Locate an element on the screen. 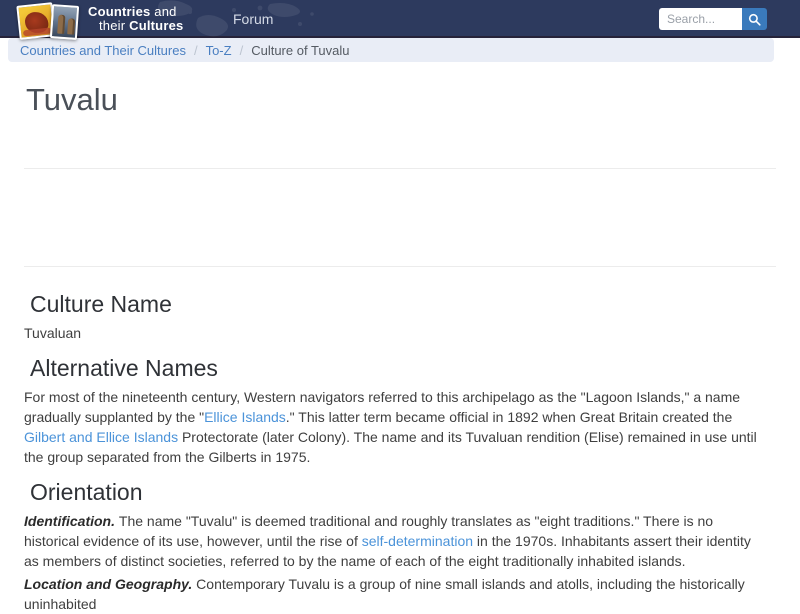  logo-photos is located at coordinates (49, 23).